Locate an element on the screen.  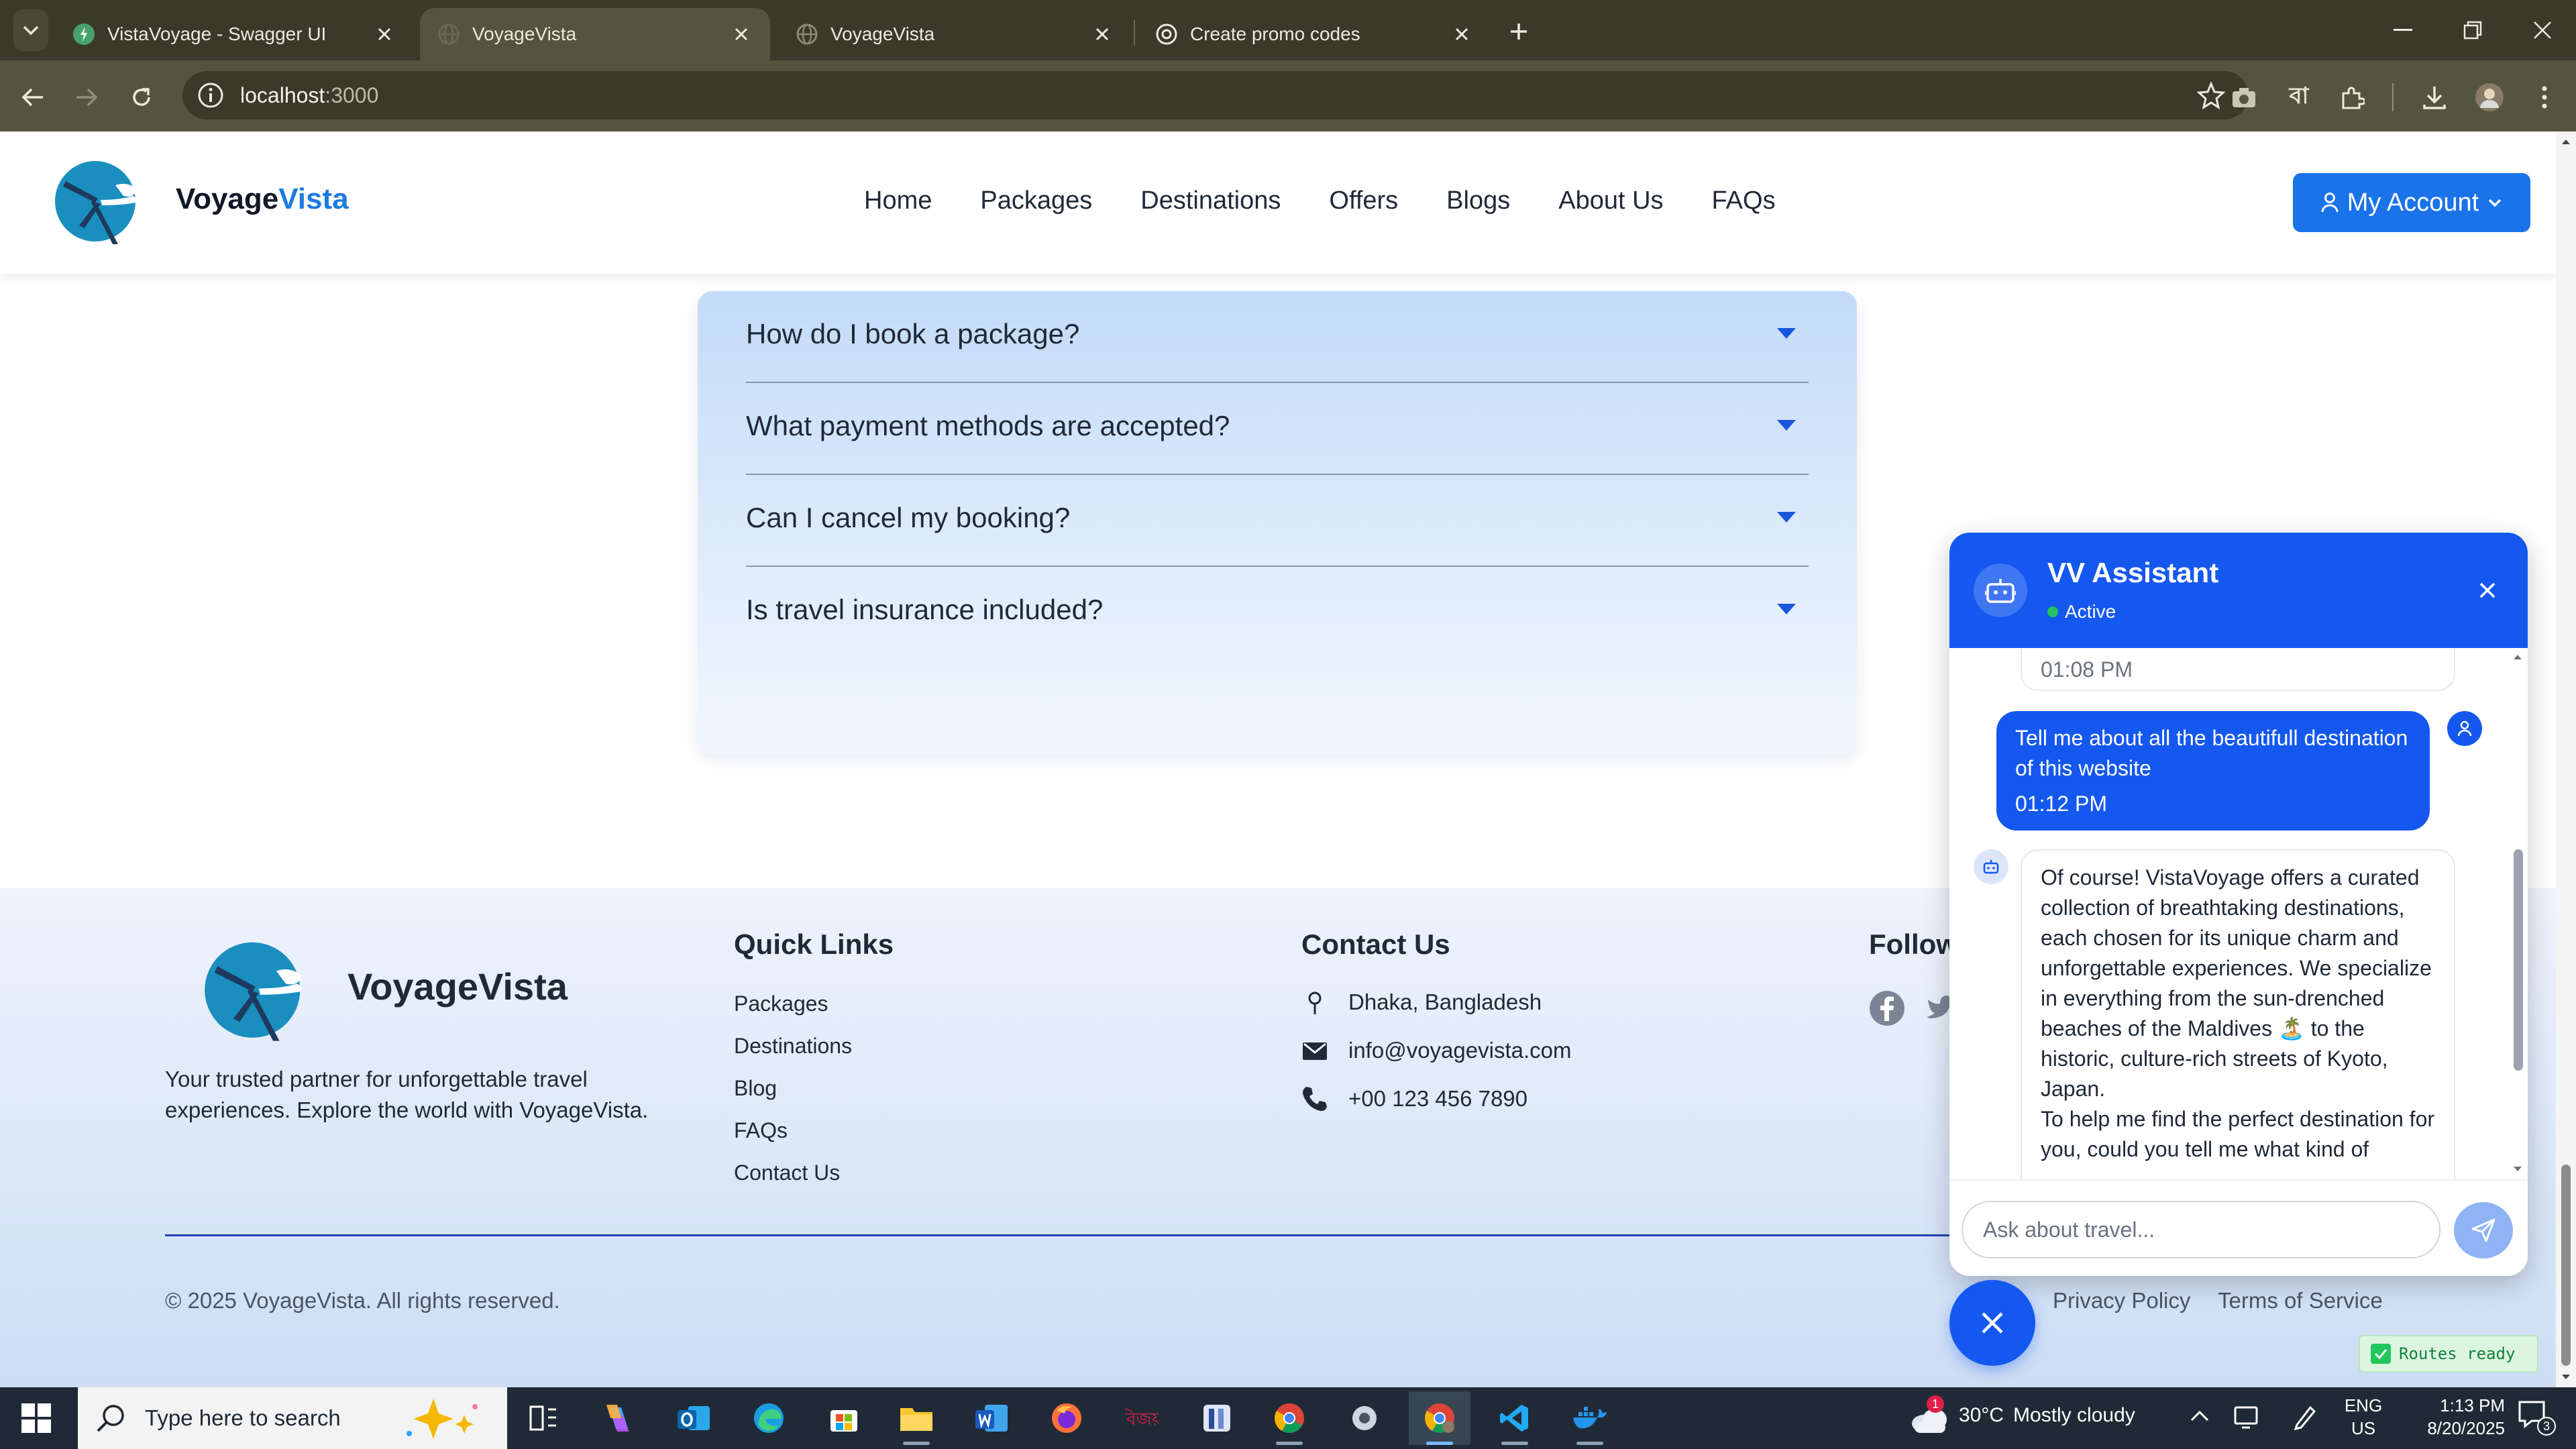
faq-item: Can I cancel my booking? is located at coordinates (1277, 521).